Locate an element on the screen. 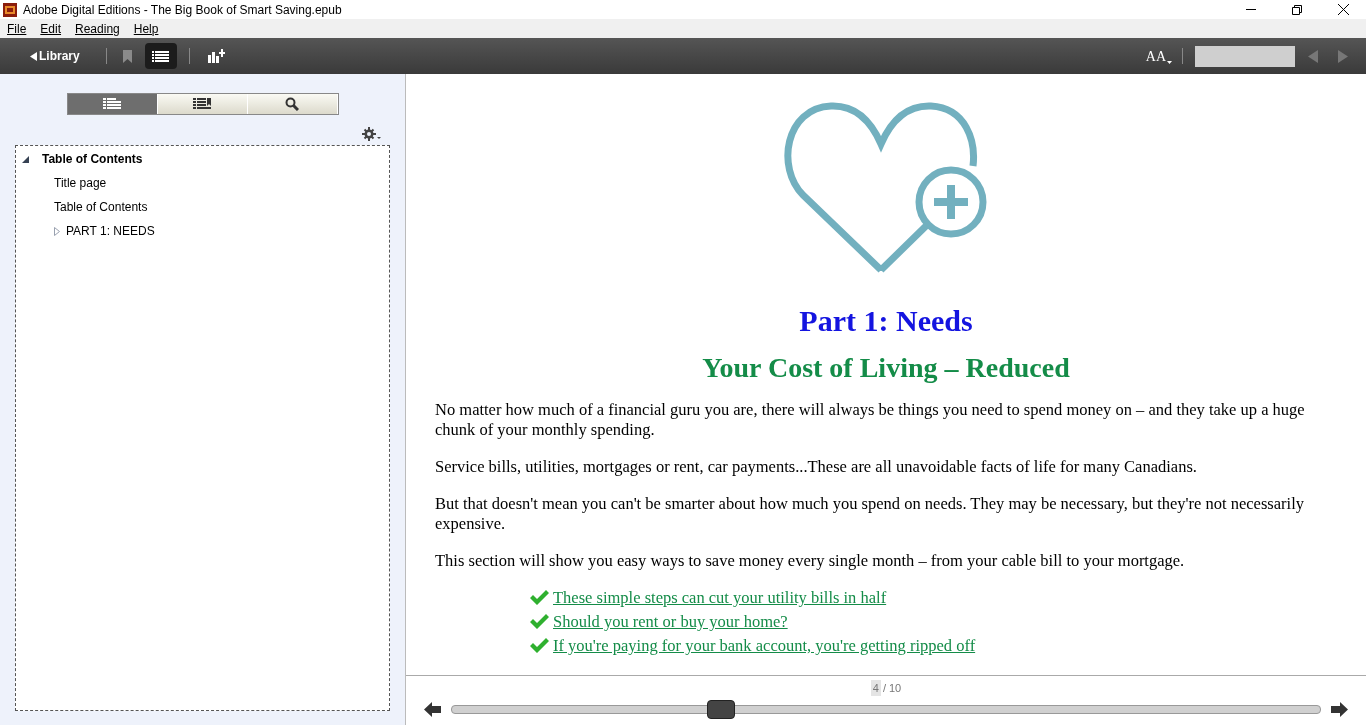 The image size is (1366, 725). search-icon is located at coordinates (292, 104).